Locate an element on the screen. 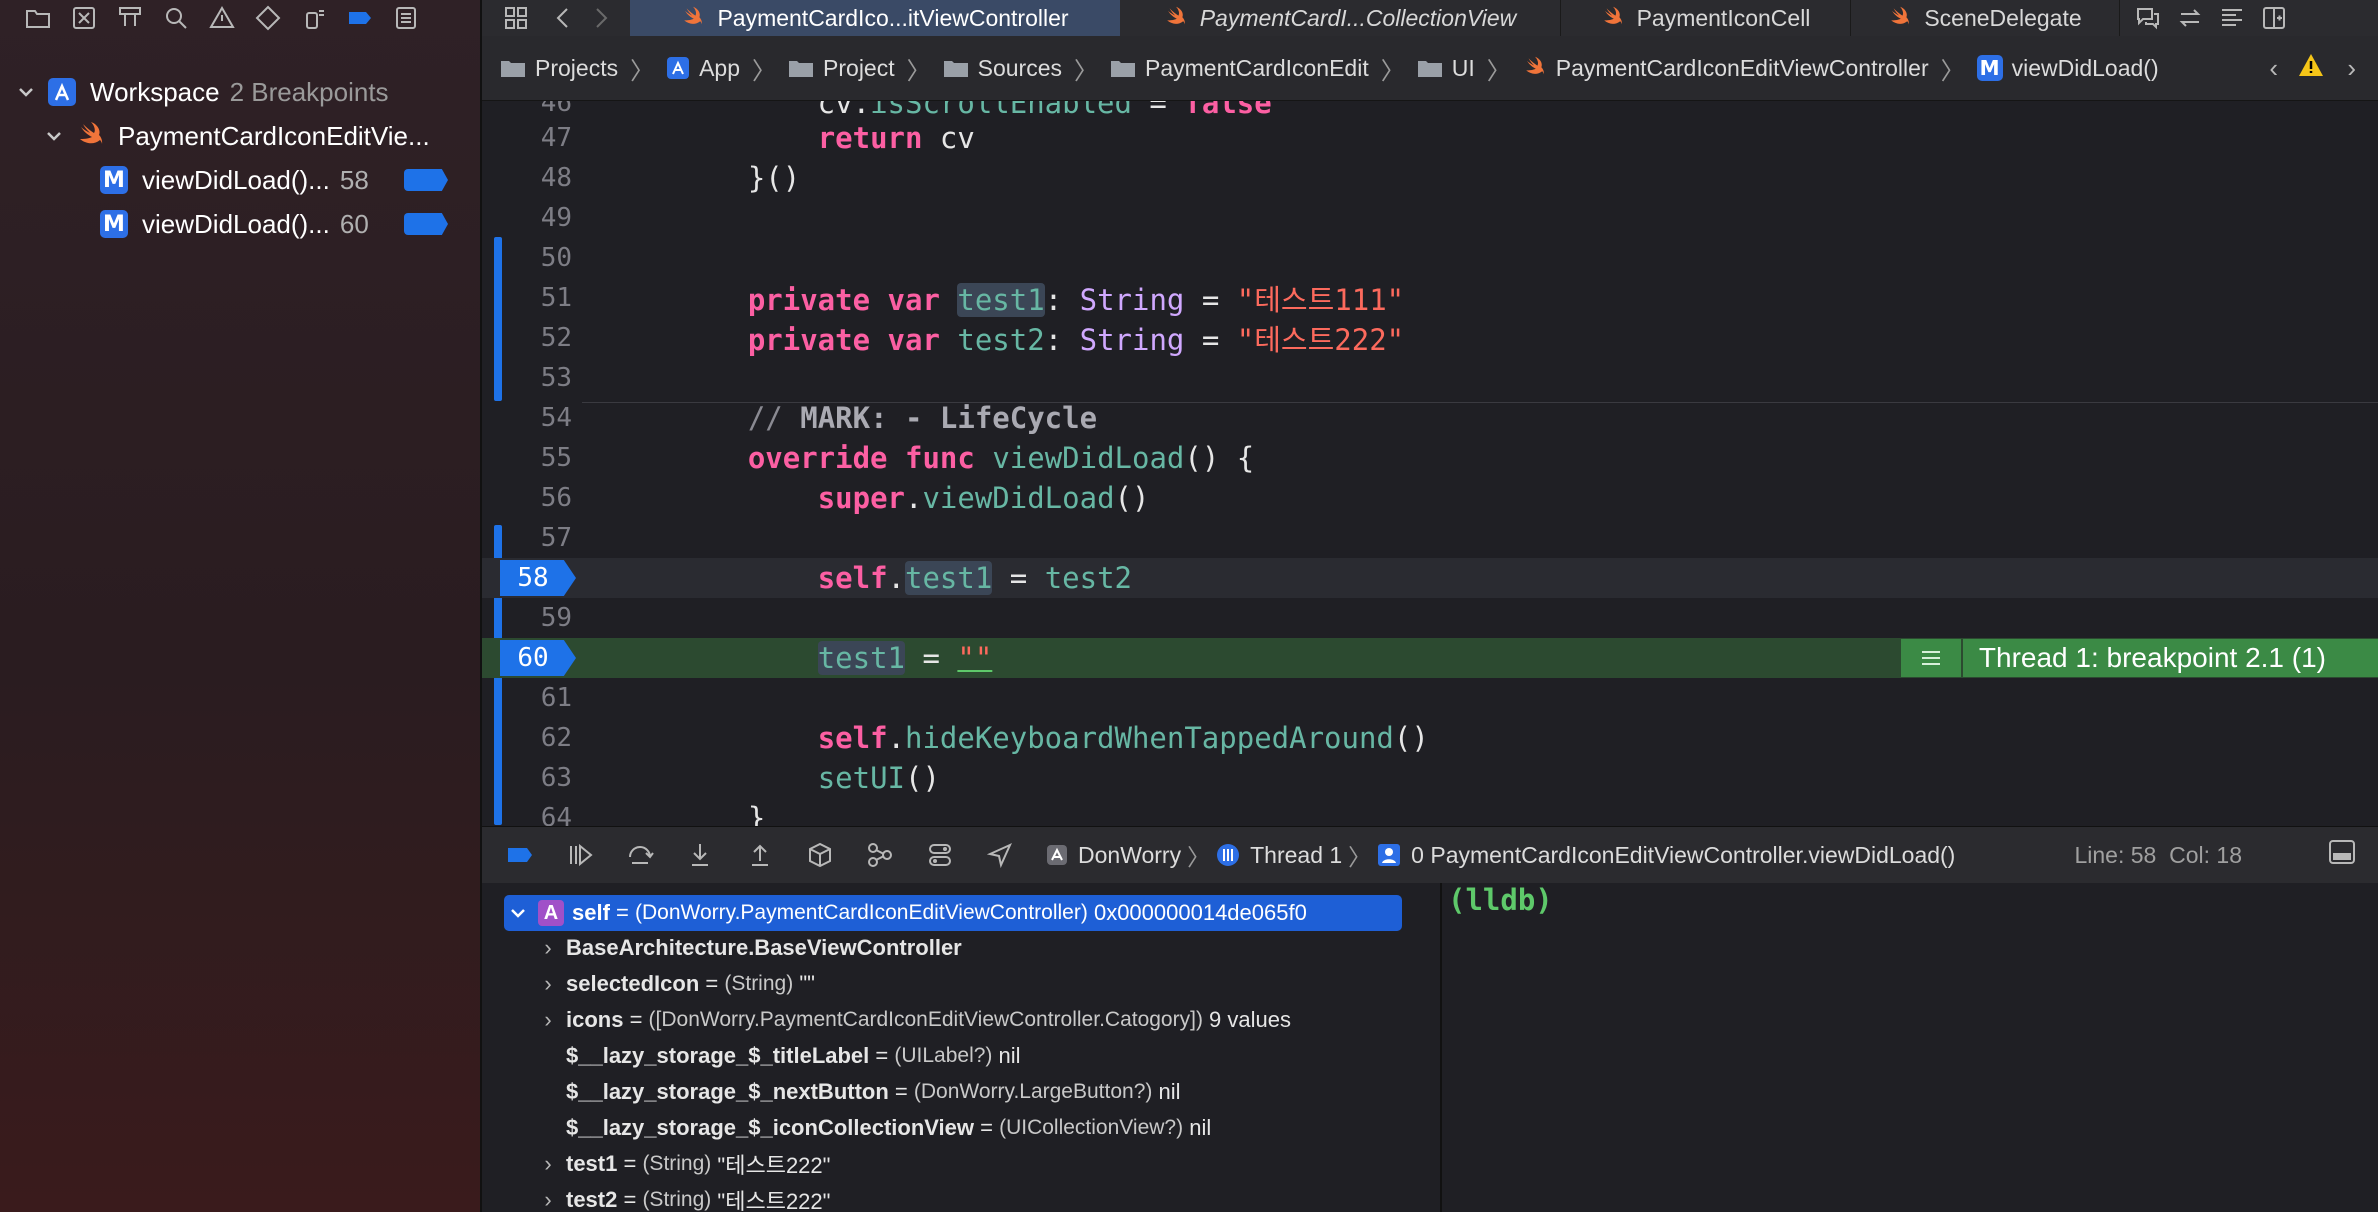  tab-payment-card-collection-view: PaymentCardI...CollectionView is located at coordinates (1340, 18).